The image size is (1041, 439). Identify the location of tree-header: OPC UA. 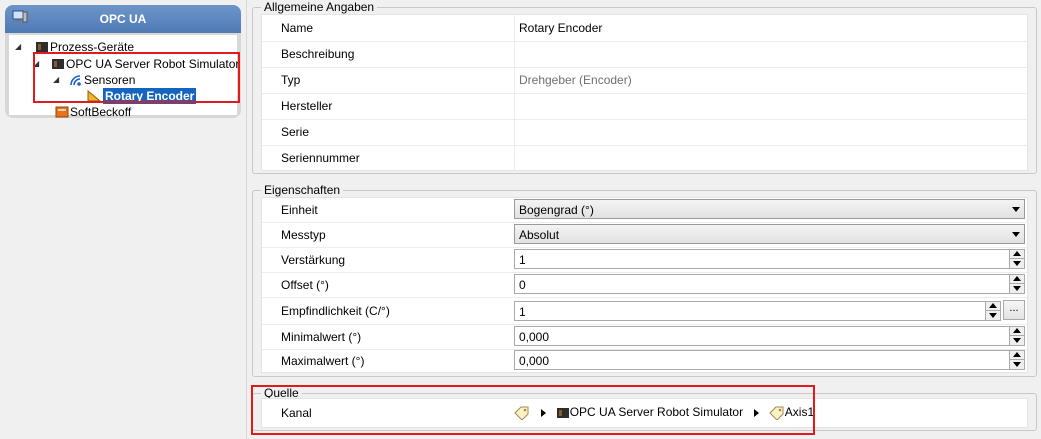
(123, 19).